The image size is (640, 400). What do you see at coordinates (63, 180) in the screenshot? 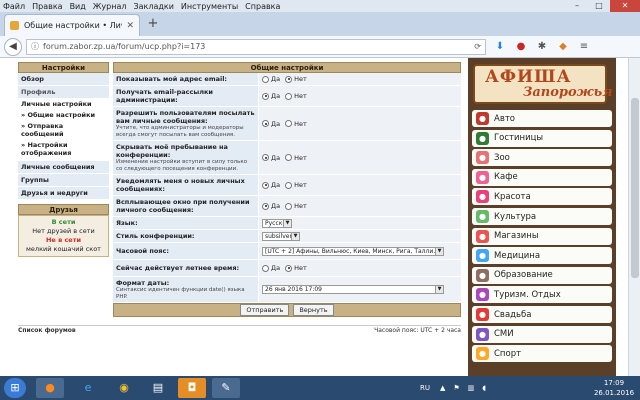
I see `sidebar-item-groups: Группы` at bounding box center [63, 180].